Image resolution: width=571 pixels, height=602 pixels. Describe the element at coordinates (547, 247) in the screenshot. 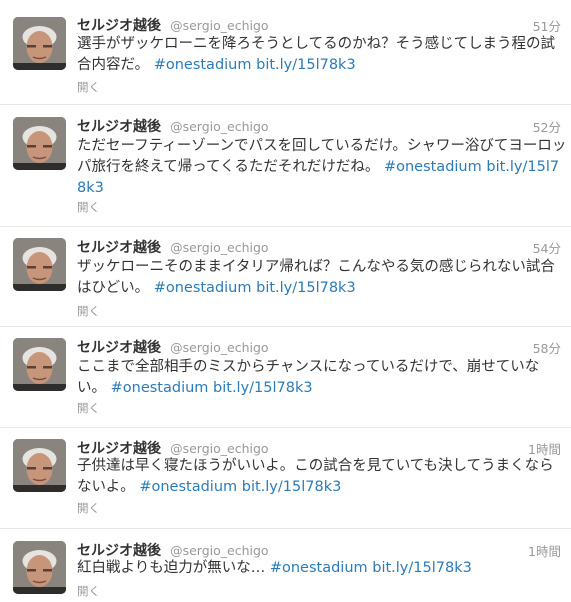

I see `tweet-timestamp: 54分` at that location.